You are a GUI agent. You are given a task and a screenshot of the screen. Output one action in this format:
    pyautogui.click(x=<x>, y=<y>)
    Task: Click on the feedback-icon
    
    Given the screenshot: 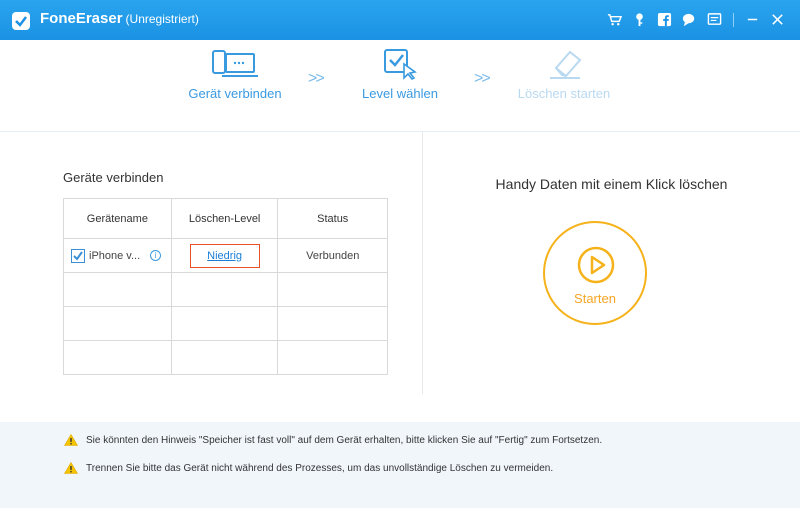 What is the action you would take?
    pyautogui.click(x=714, y=19)
    